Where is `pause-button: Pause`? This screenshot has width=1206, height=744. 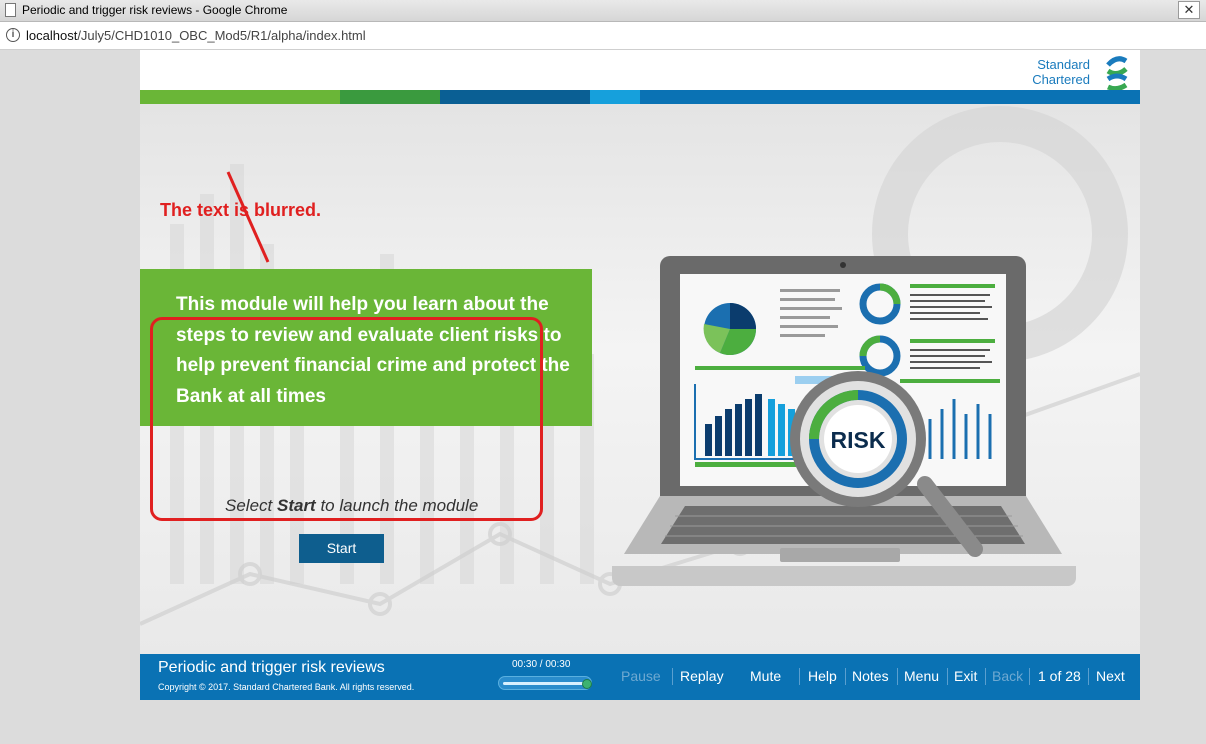 pause-button: Pause is located at coordinates (641, 676).